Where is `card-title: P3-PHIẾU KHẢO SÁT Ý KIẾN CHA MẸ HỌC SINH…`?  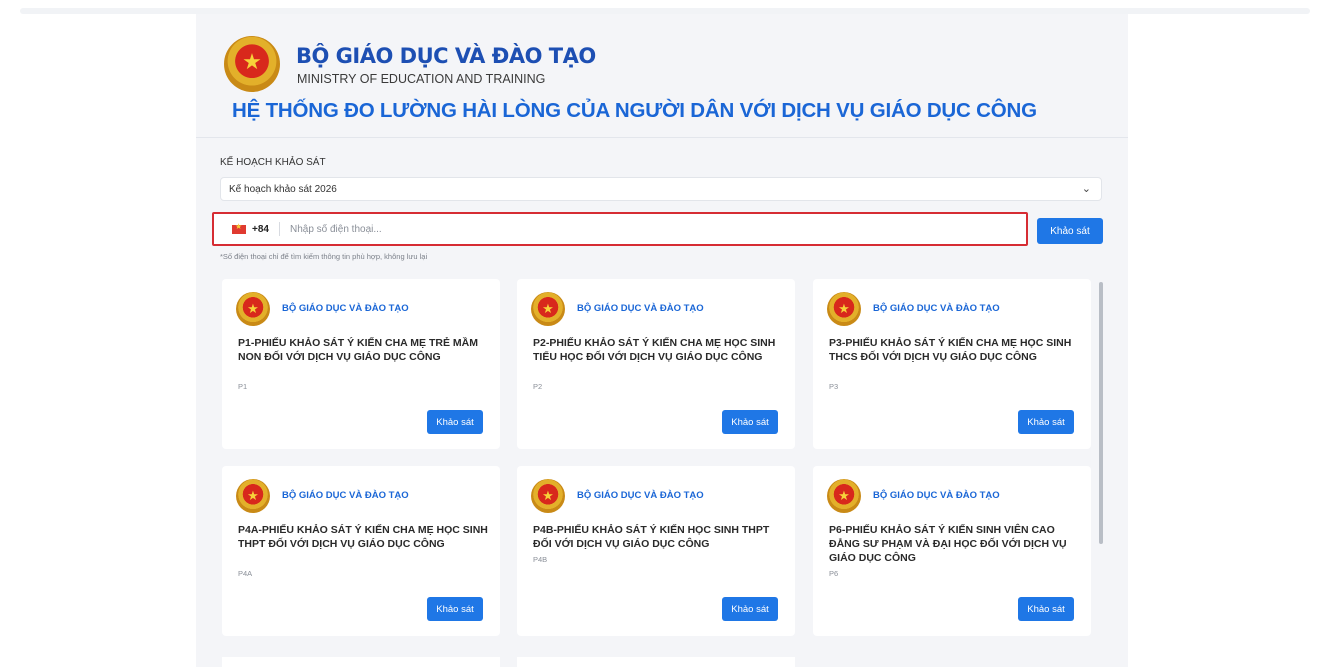
card-title: P3-PHIẾU KHẢO SÁT Ý KIẾN CHA MẸ HỌC SINH… is located at coordinates (950, 350).